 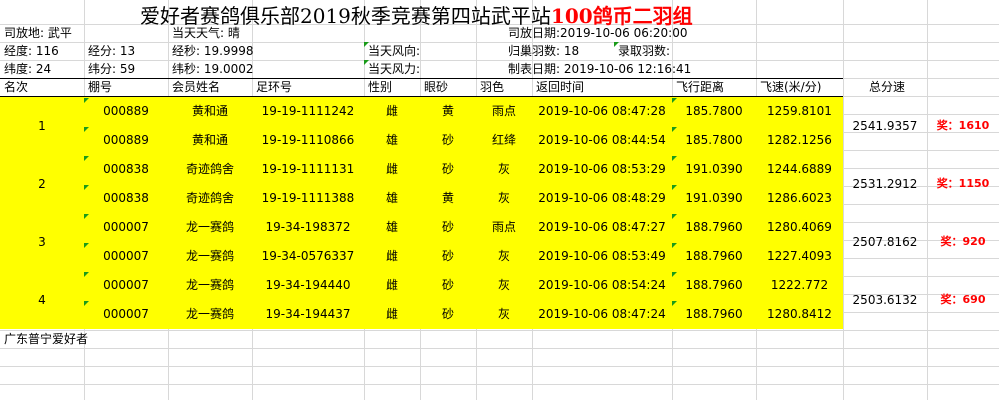 I want to click on table-cell-speed: 1280.4069, so click(x=799, y=227).